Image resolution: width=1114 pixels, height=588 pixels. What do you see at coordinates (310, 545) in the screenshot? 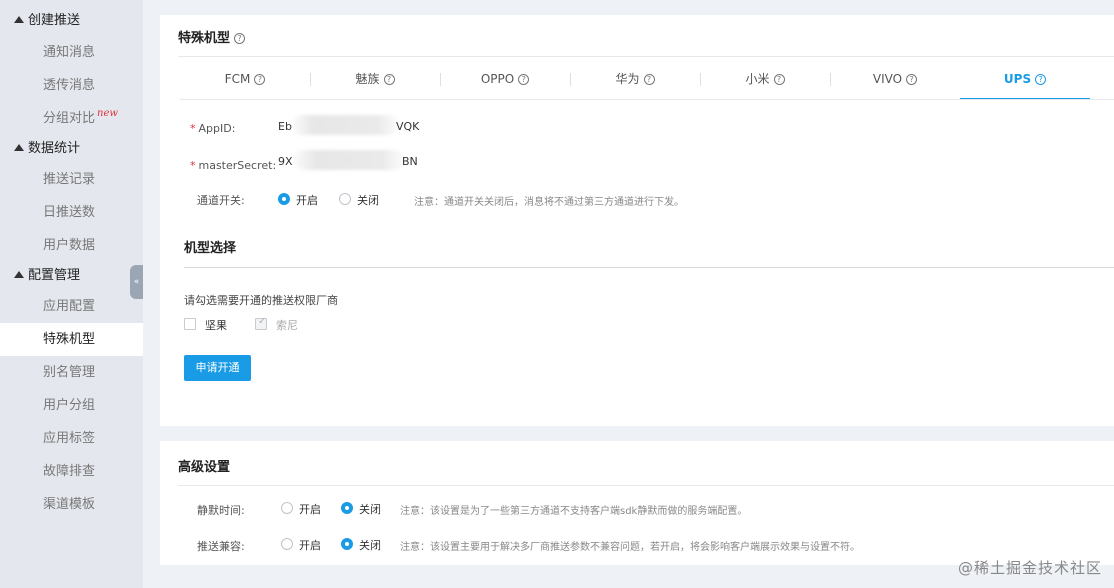
I see `compat-on-text: 开启` at bounding box center [310, 545].